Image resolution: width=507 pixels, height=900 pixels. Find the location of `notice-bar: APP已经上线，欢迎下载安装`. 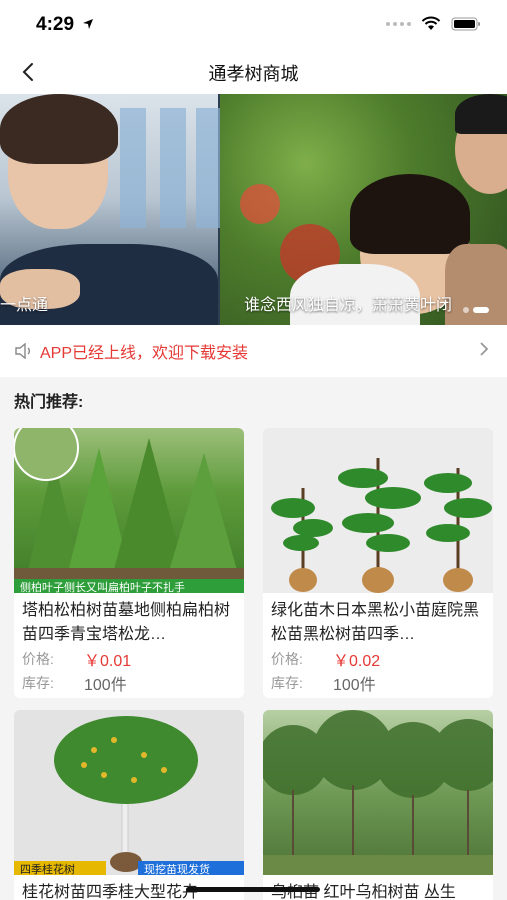

notice-bar: APP已经上线，欢迎下载安装 is located at coordinates (253, 351).